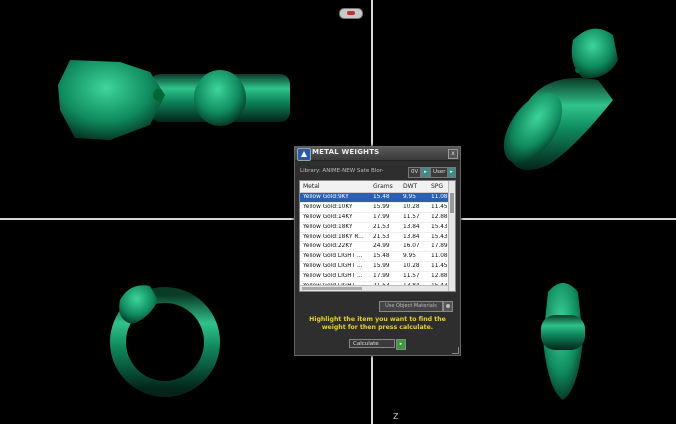 The width and height of the screenshot is (676, 424). Describe the element at coordinates (311, 186) in the screenshot. I see `column-header-metal: Metal` at that location.